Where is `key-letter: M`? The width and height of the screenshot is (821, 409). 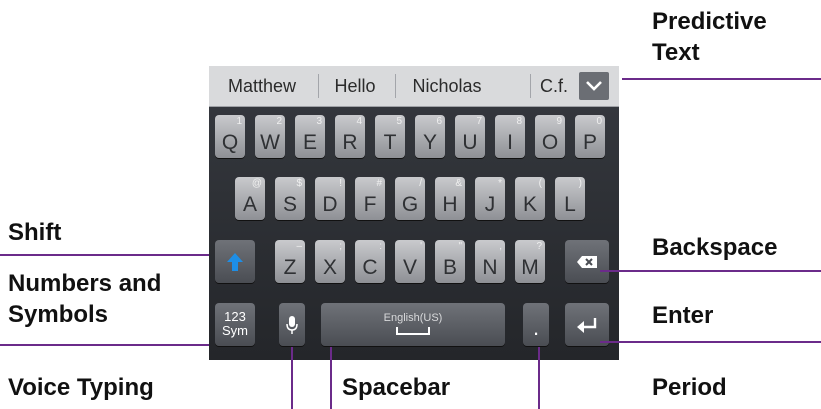
key-letter: M is located at coordinates (530, 267).